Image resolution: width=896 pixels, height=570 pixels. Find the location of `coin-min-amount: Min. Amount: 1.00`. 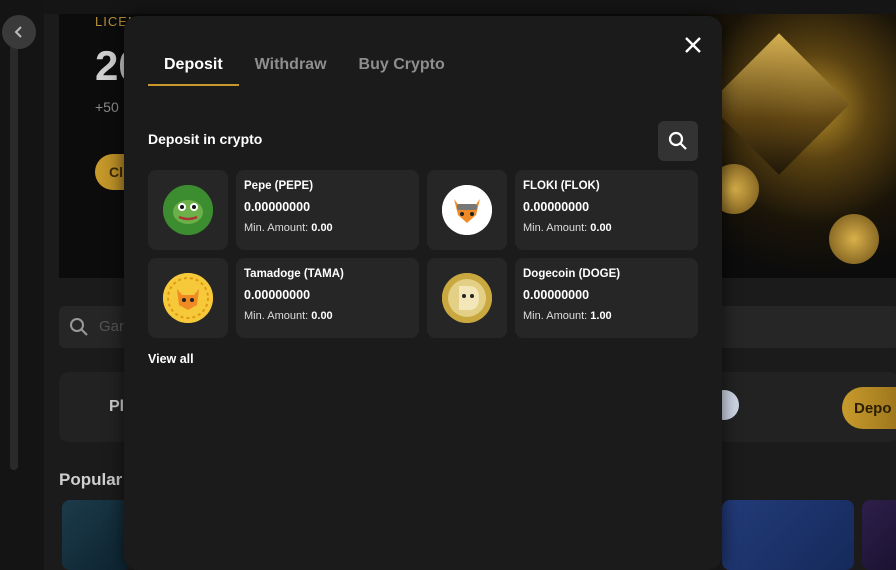

coin-min-amount: Min. Amount: 1.00 is located at coordinates (567, 316).